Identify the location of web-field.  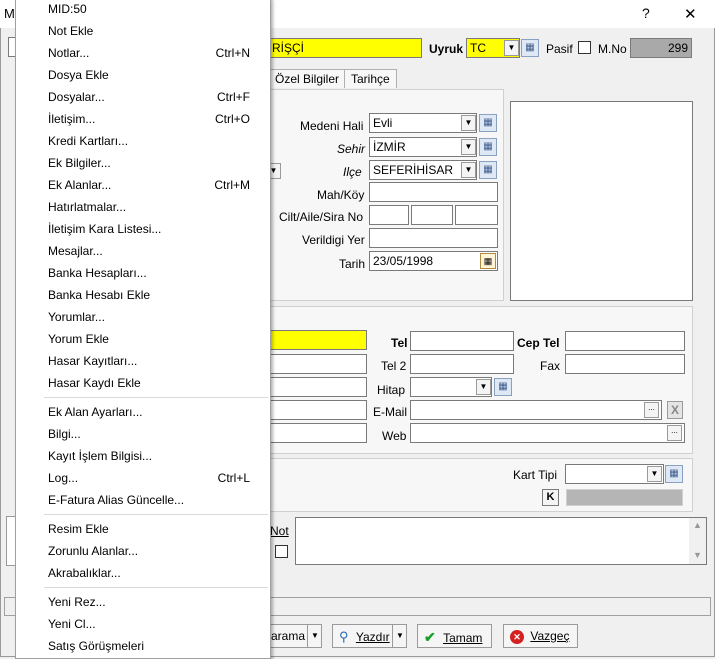
(547, 433).